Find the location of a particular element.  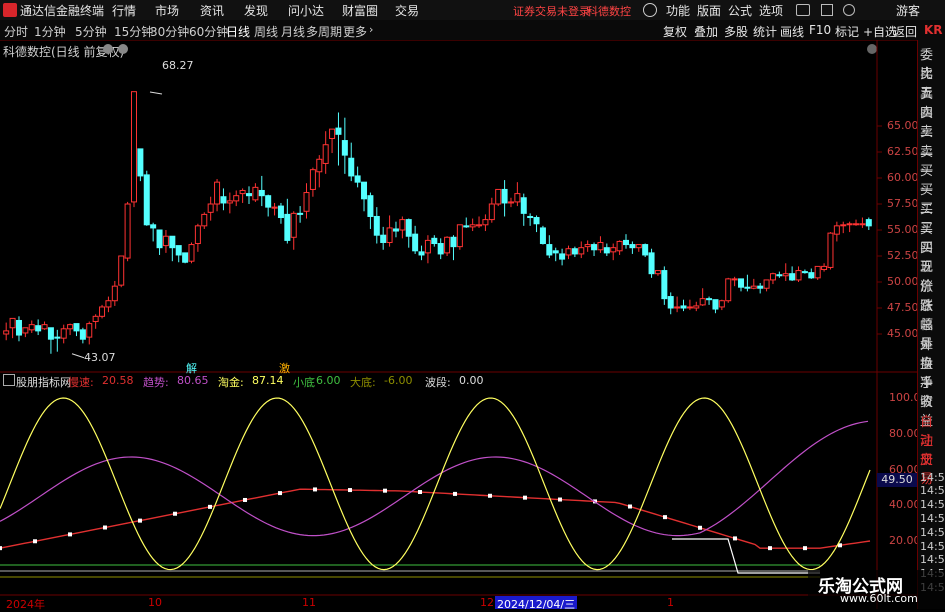

period-1min: 1分钟 is located at coordinates (50, 31).